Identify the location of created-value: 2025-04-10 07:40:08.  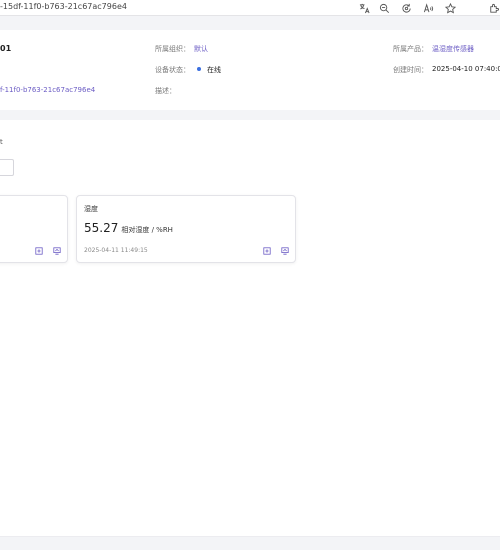
(466, 69).